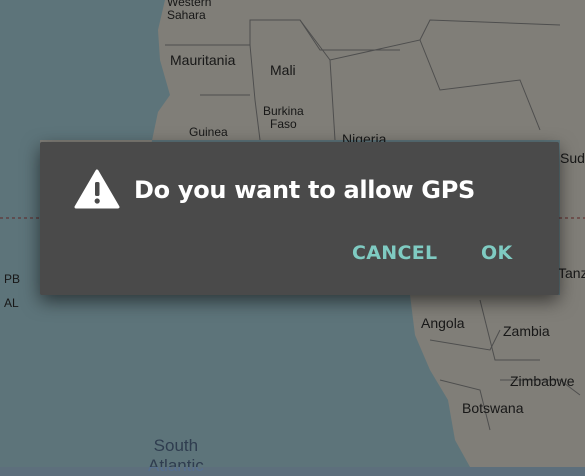  What do you see at coordinates (496, 253) in the screenshot?
I see `ok-button: OK` at bounding box center [496, 253].